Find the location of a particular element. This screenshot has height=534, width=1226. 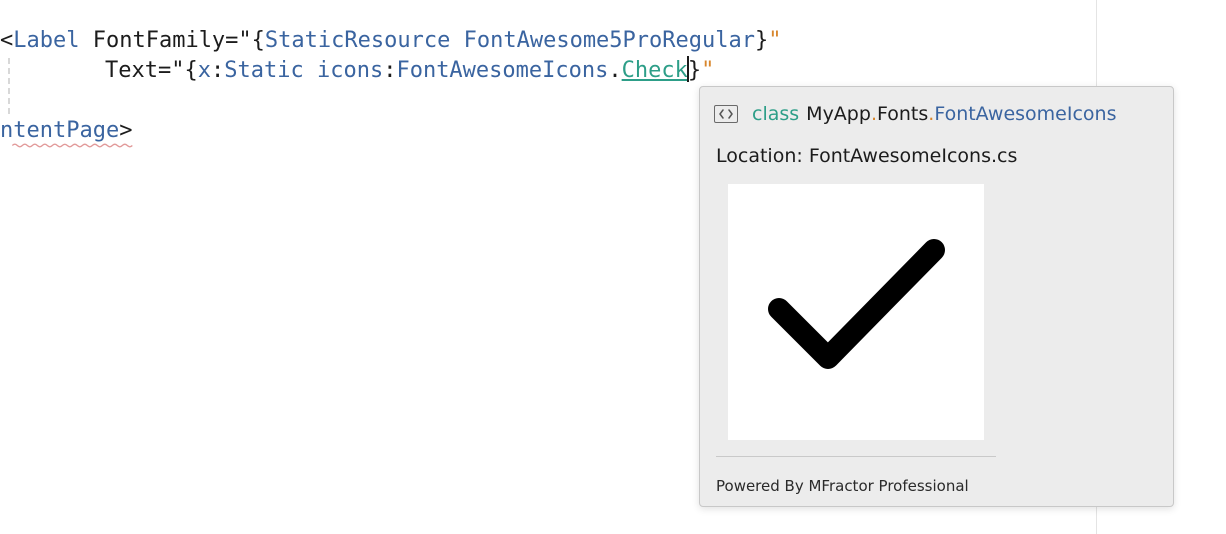

footer-divider is located at coordinates (856, 456).